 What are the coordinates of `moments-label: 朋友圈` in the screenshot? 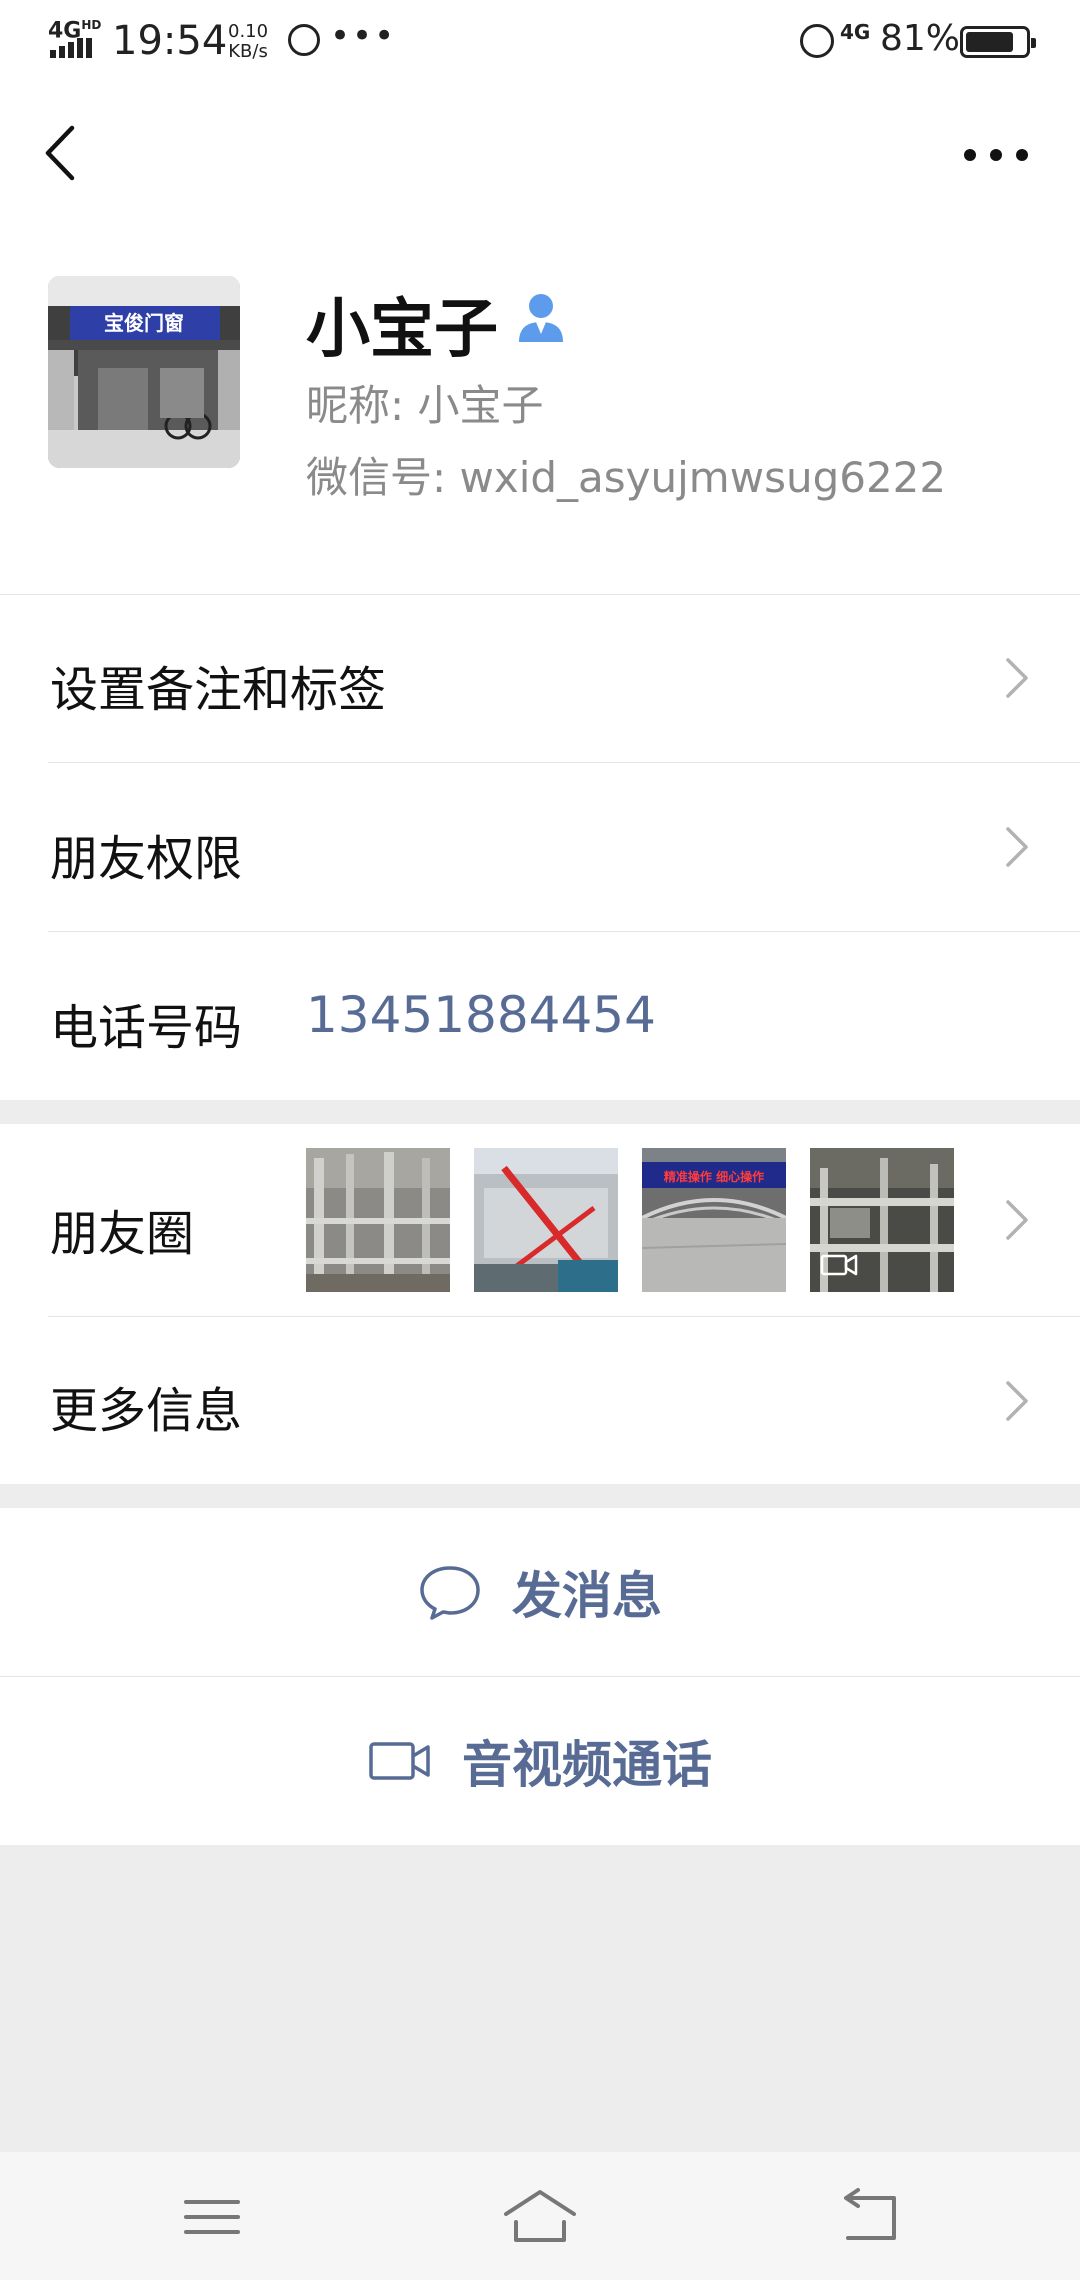 It's located at (122, 1234).